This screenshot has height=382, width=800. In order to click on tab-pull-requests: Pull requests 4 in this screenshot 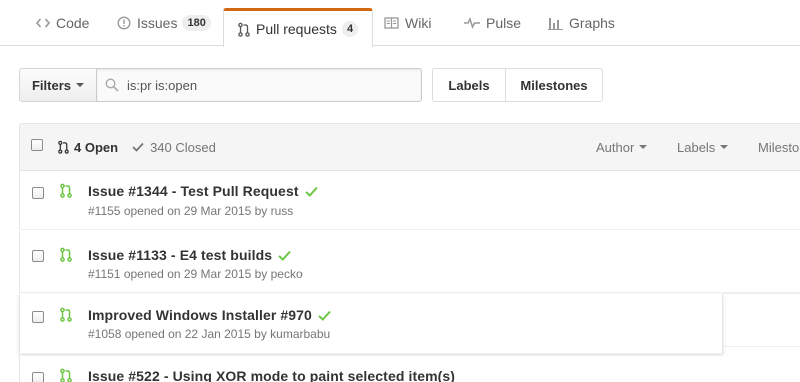, I will do `click(298, 27)`.